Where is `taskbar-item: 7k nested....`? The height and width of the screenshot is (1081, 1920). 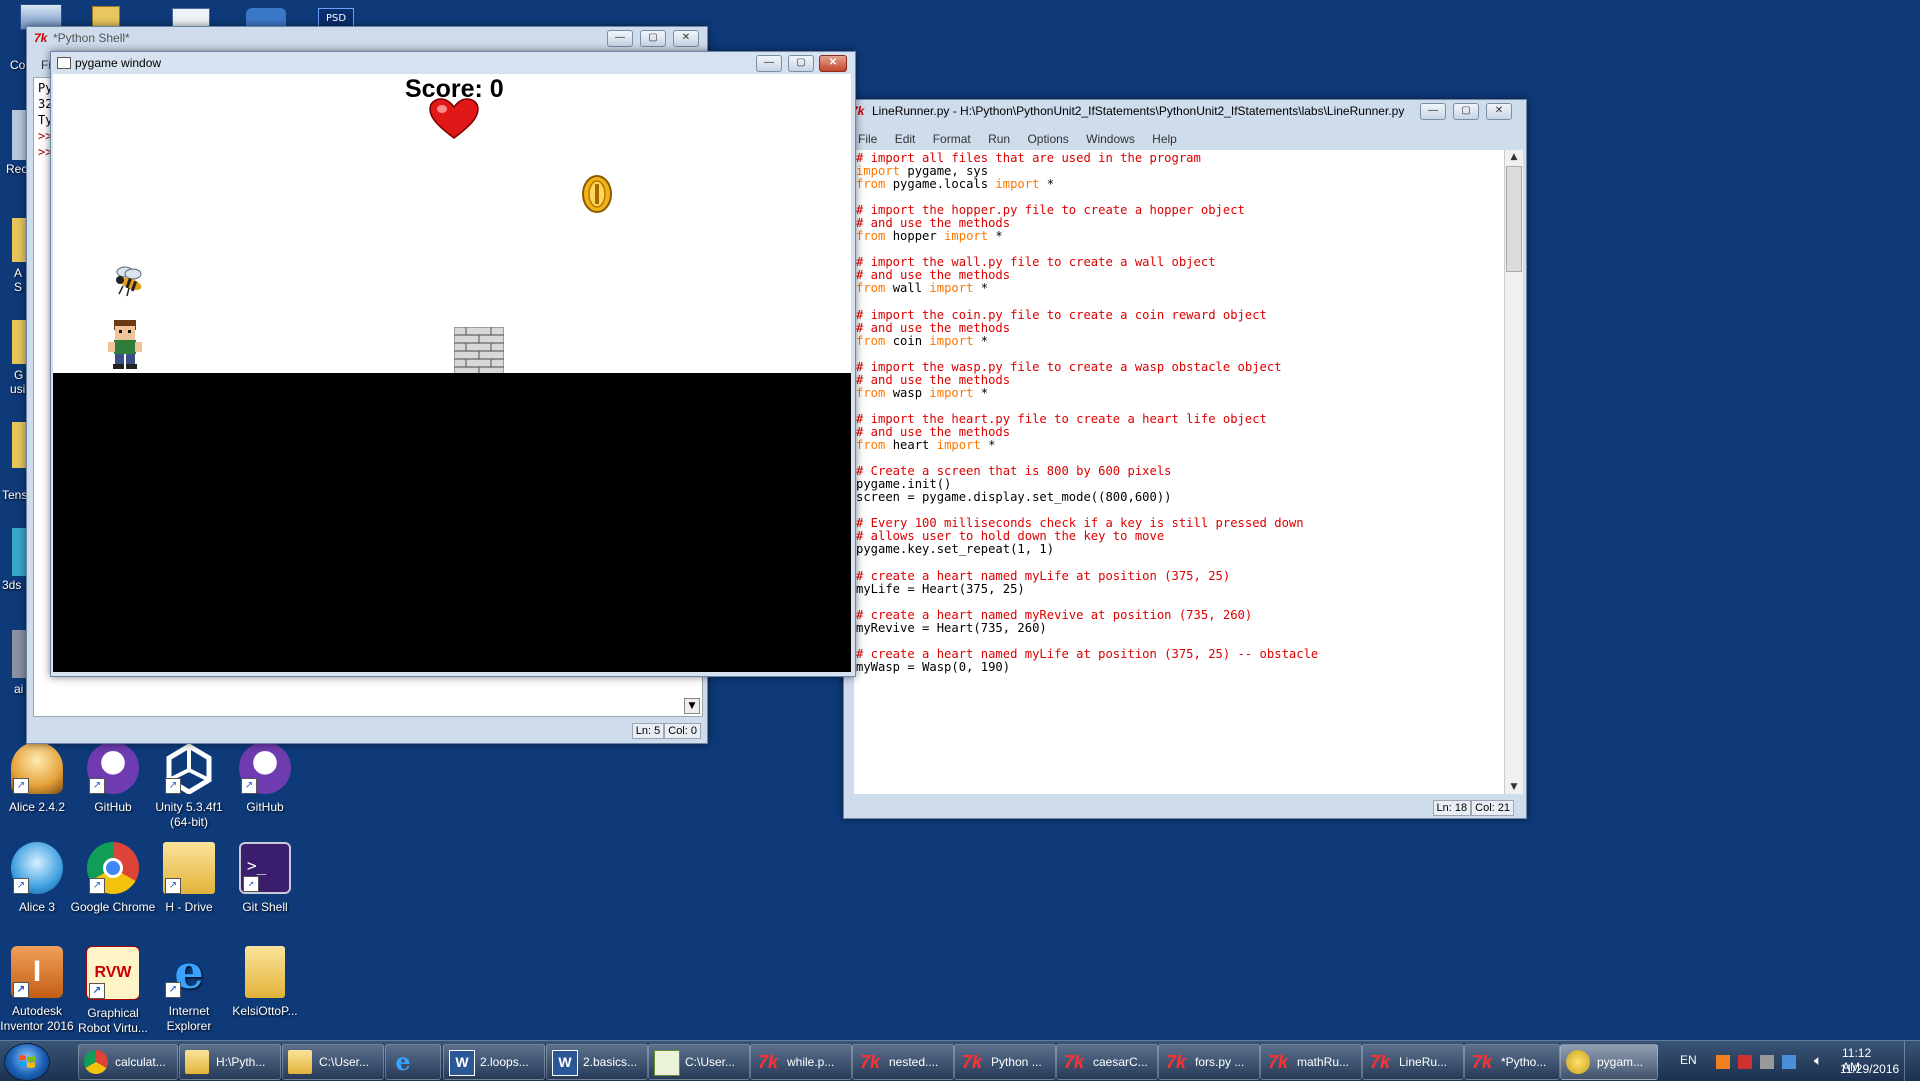
taskbar-item: 7k nested.... is located at coordinates (903, 1062).